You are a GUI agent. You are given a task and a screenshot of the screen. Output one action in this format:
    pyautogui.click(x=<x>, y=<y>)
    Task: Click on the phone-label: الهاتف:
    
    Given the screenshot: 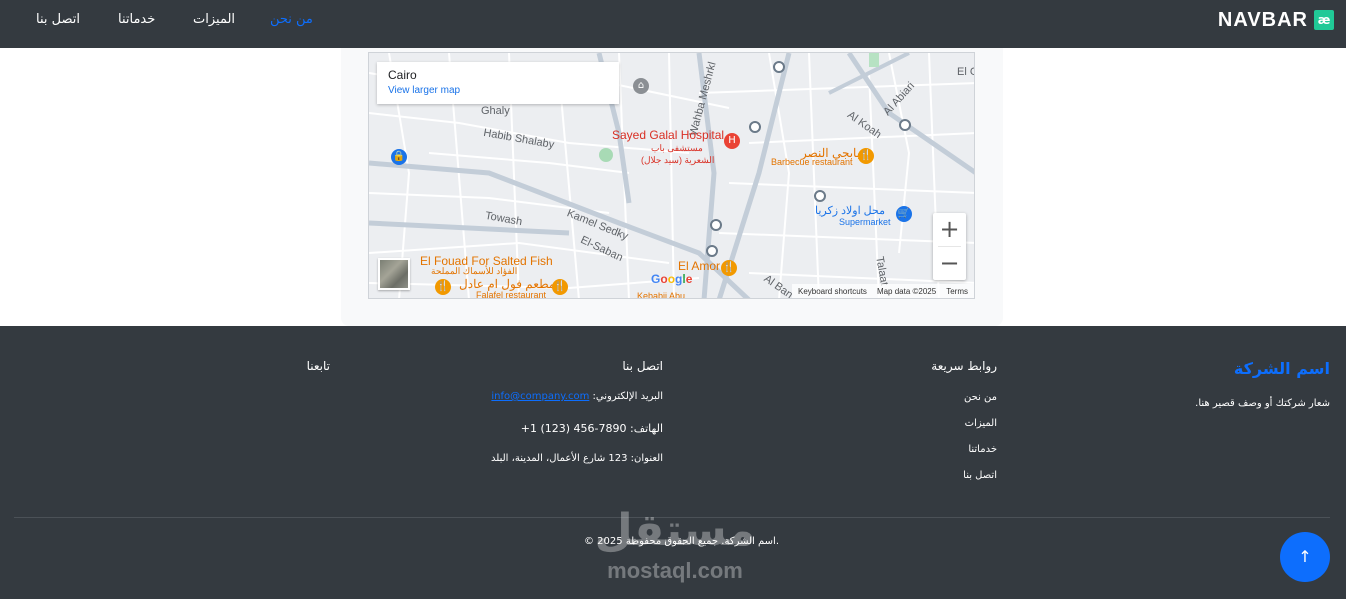 What is the action you would take?
    pyautogui.click(x=646, y=428)
    